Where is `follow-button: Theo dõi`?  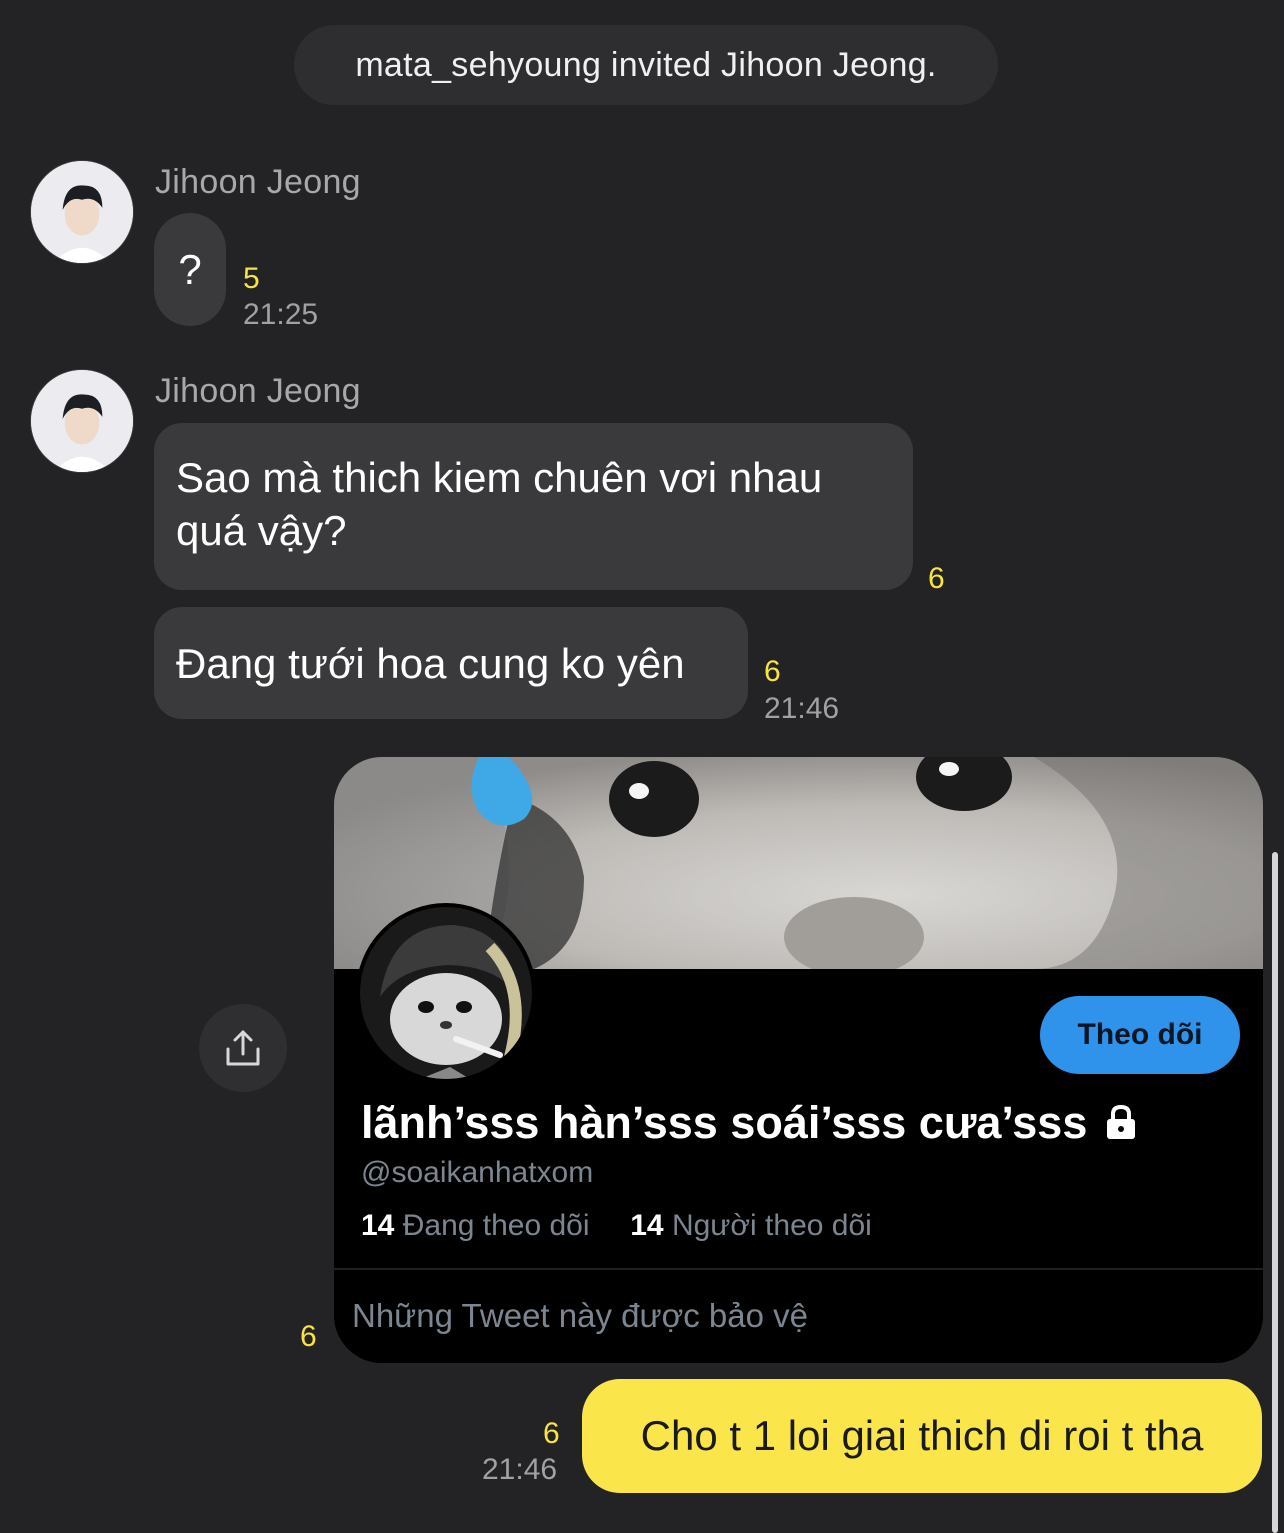 follow-button: Theo dõi is located at coordinates (1140, 1035).